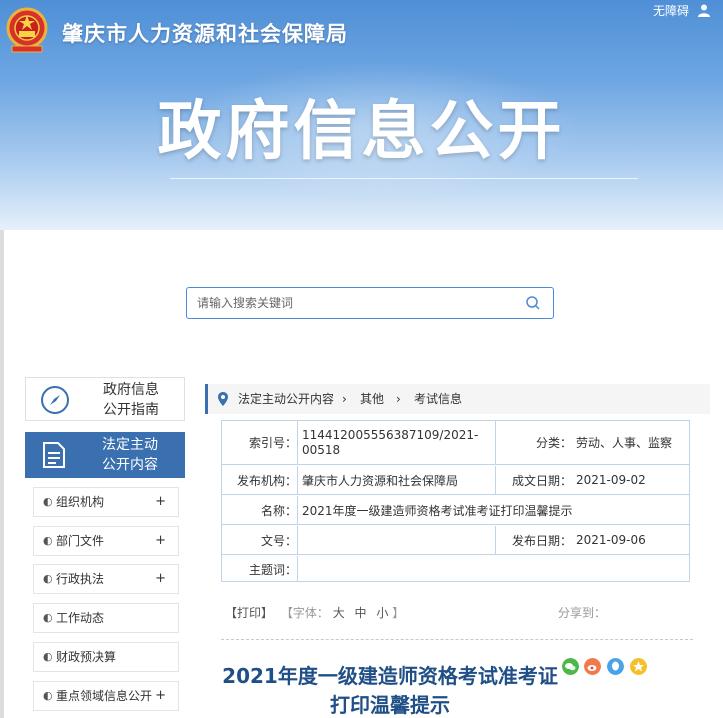  I want to click on national-emblem-icon, so click(27, 30).